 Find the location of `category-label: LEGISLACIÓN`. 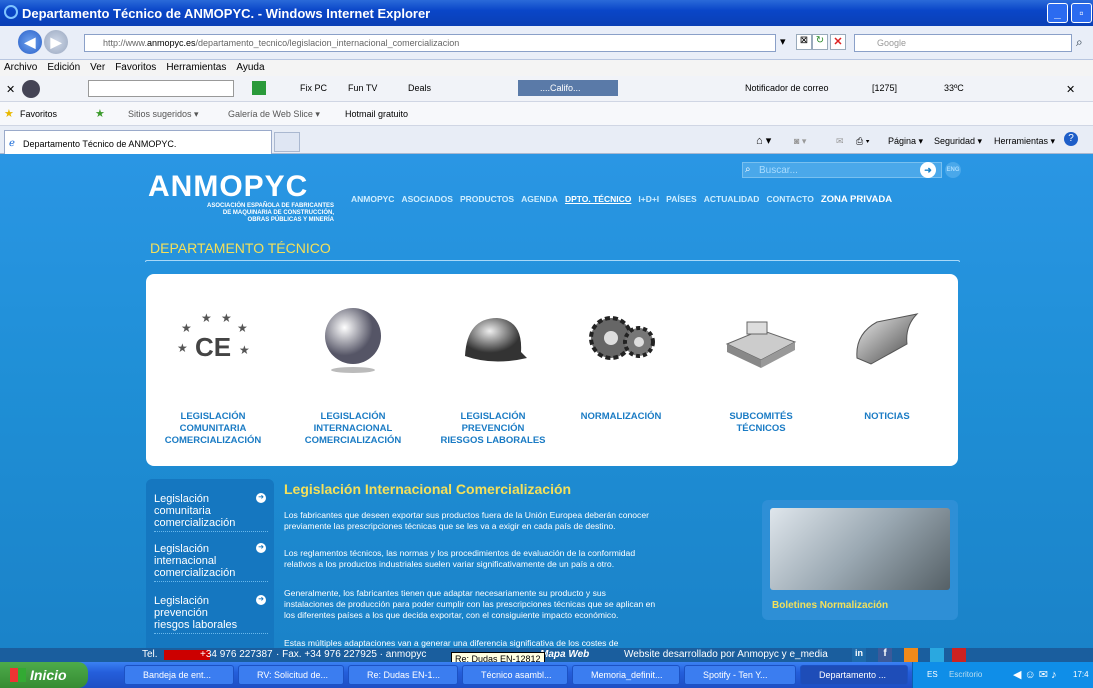

category-label: LEGISLACIÓN is located at coordinates (493, 416).